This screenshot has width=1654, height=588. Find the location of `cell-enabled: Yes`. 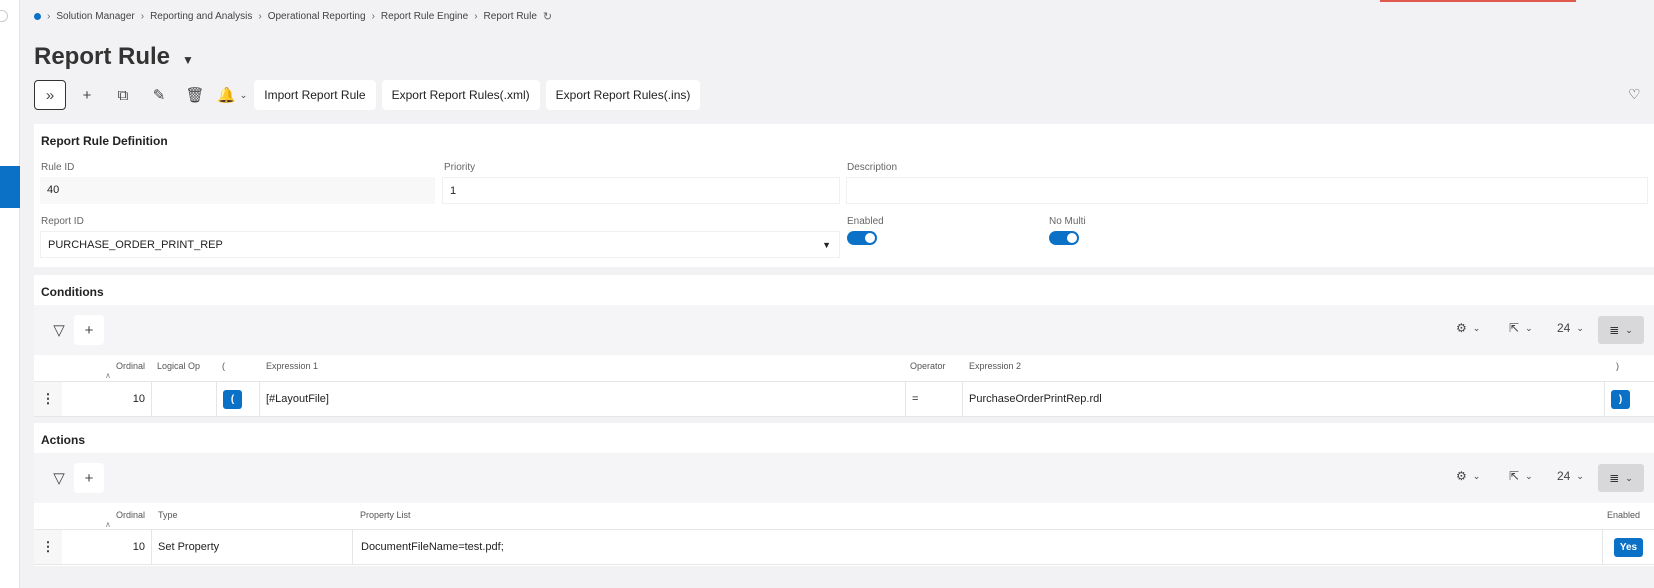

cell-enabled: Yes is located at coordinates (1628, 547).